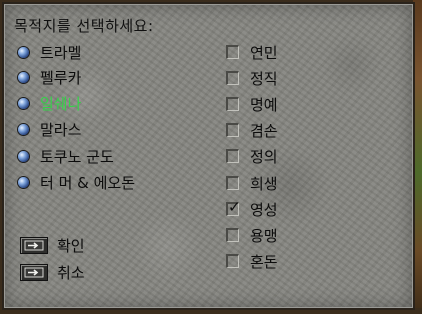  I want to click on virtue-option-honor: 명예, so click(252, 104).